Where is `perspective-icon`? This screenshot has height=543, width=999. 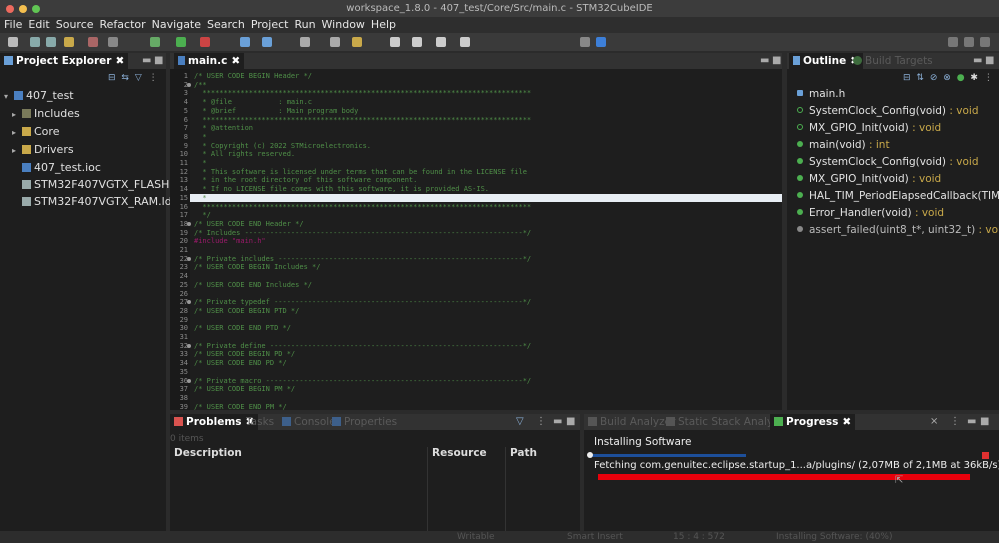 perspective-icon is located at coordinates (953, 42).